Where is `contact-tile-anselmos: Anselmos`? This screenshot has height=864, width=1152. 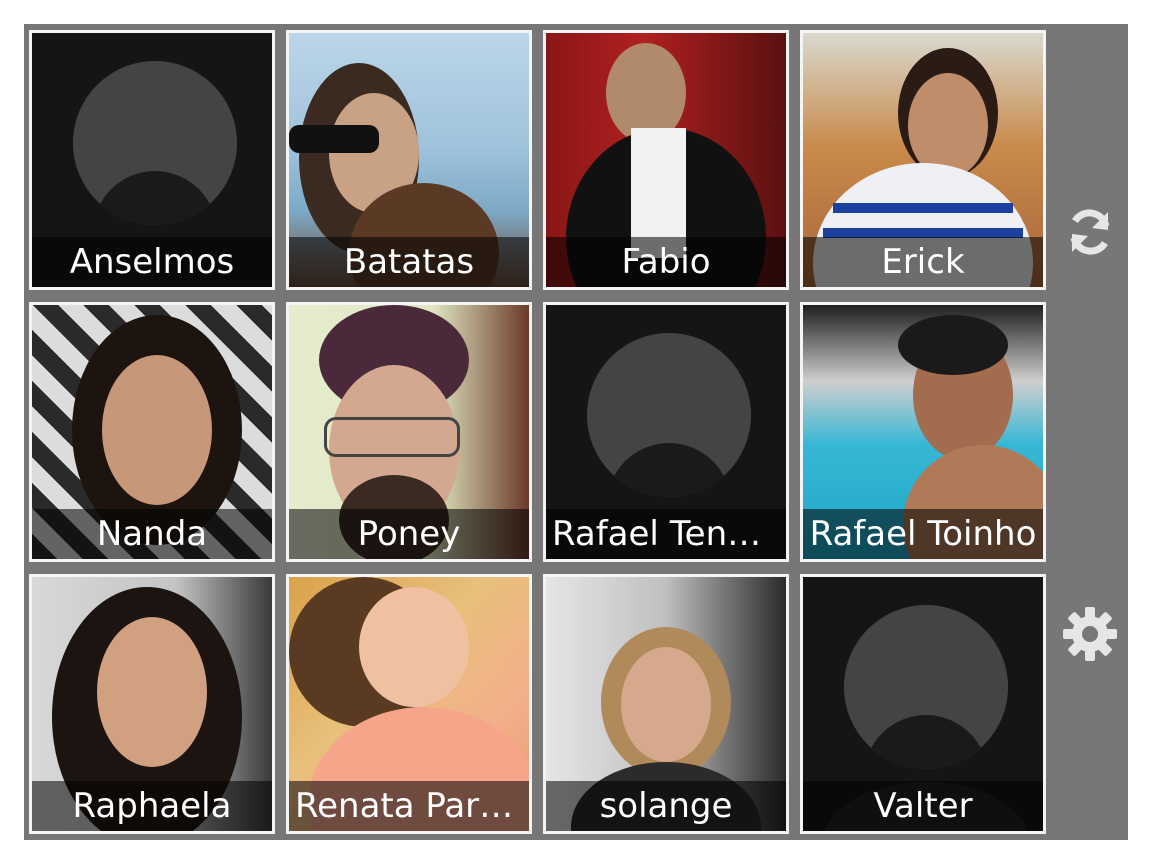 contact-tile-anselmos: Anselmos is located at coordinates (152, 160).